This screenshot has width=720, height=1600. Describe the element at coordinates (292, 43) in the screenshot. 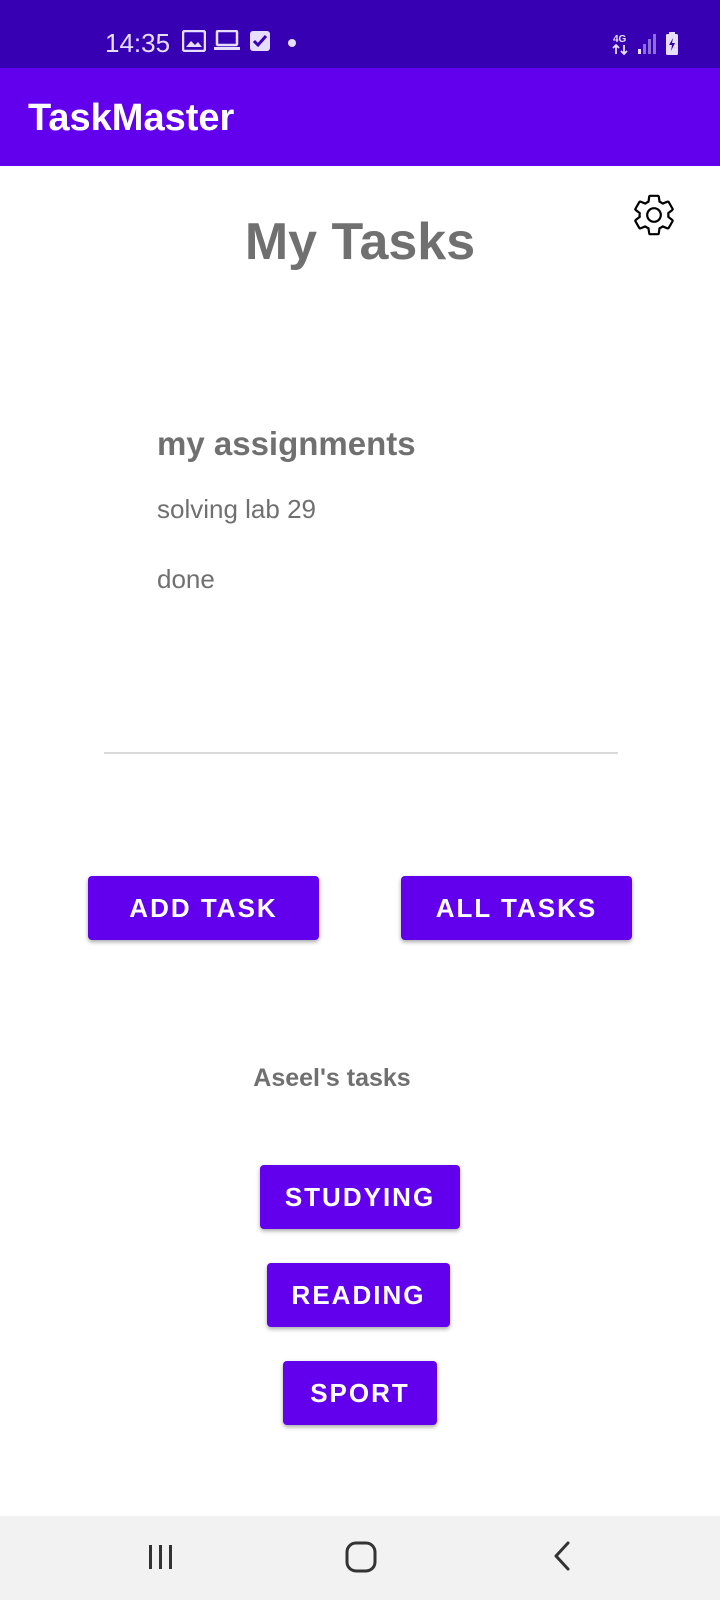

I see `dot-icon` at that location.